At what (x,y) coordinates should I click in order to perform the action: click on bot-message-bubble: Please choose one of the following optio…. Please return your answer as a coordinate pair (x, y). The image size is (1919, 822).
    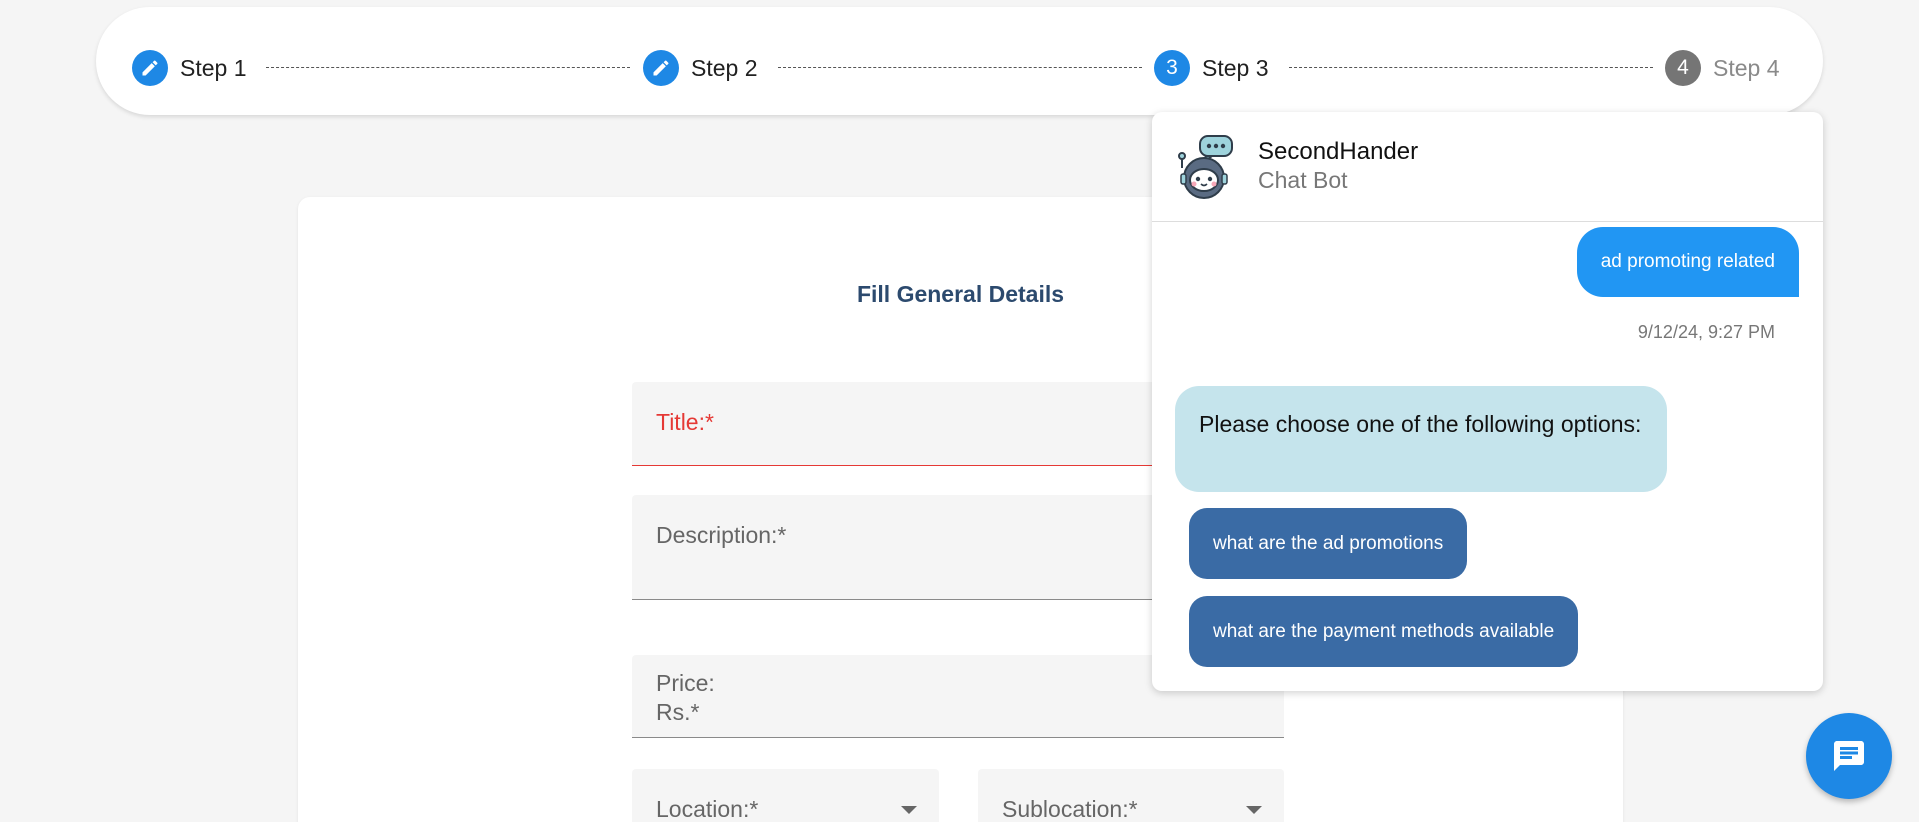
    Looking at the image, I should click on (1421, 439).